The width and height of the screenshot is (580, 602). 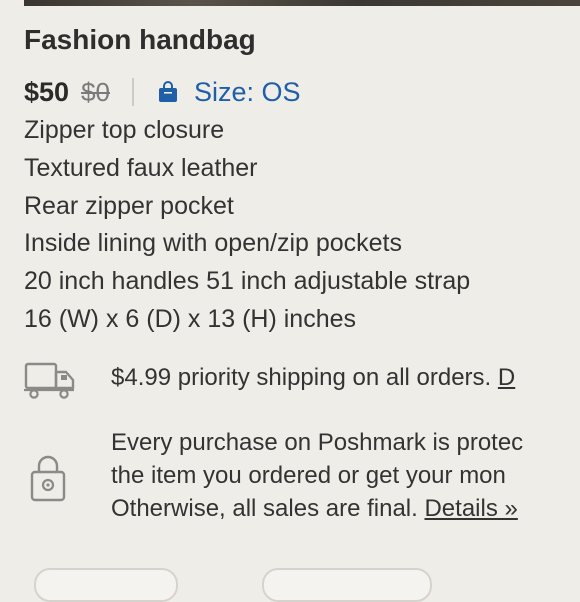 What do you see at coordinates (302, 3) in the screenshot?
I see `product-image-edge` at bounding box center [302, 3].